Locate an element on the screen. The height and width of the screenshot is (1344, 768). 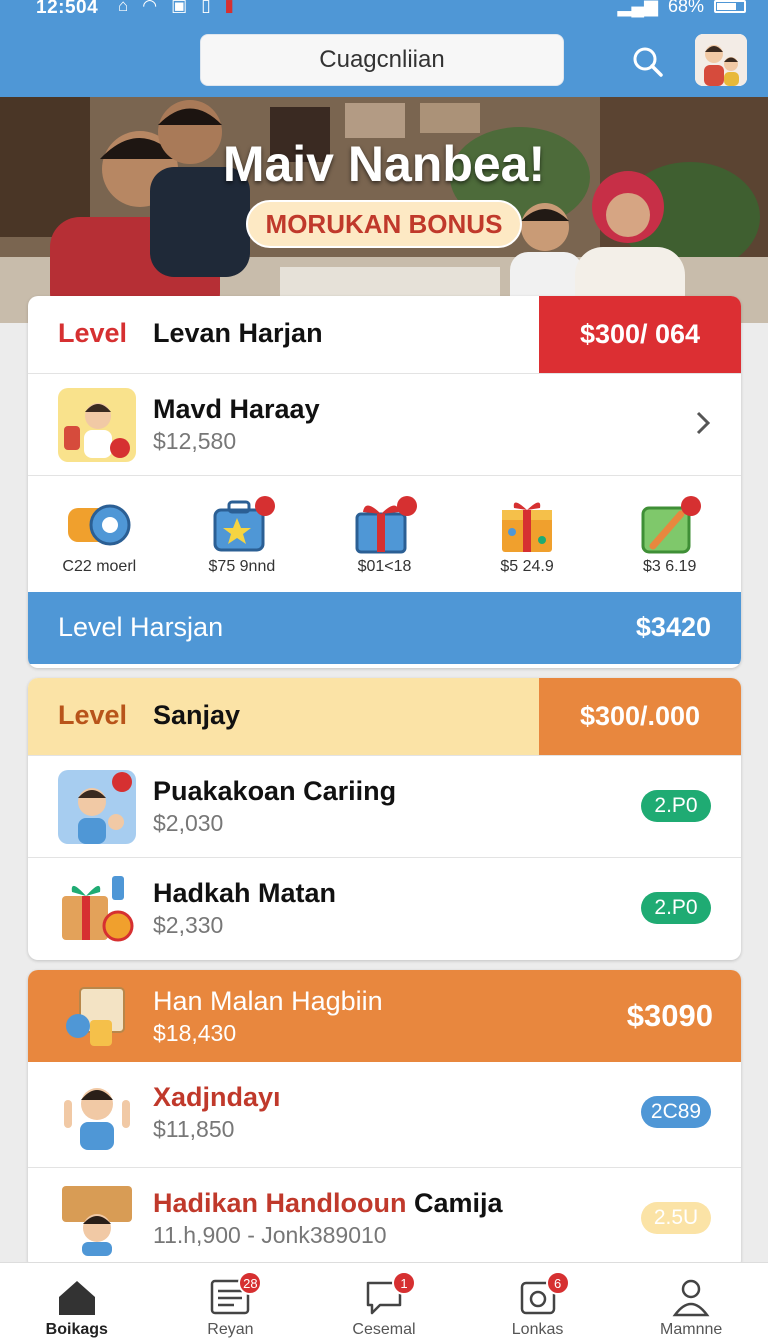
nav-label: Mamnne is located at coordinates (691, 1329).